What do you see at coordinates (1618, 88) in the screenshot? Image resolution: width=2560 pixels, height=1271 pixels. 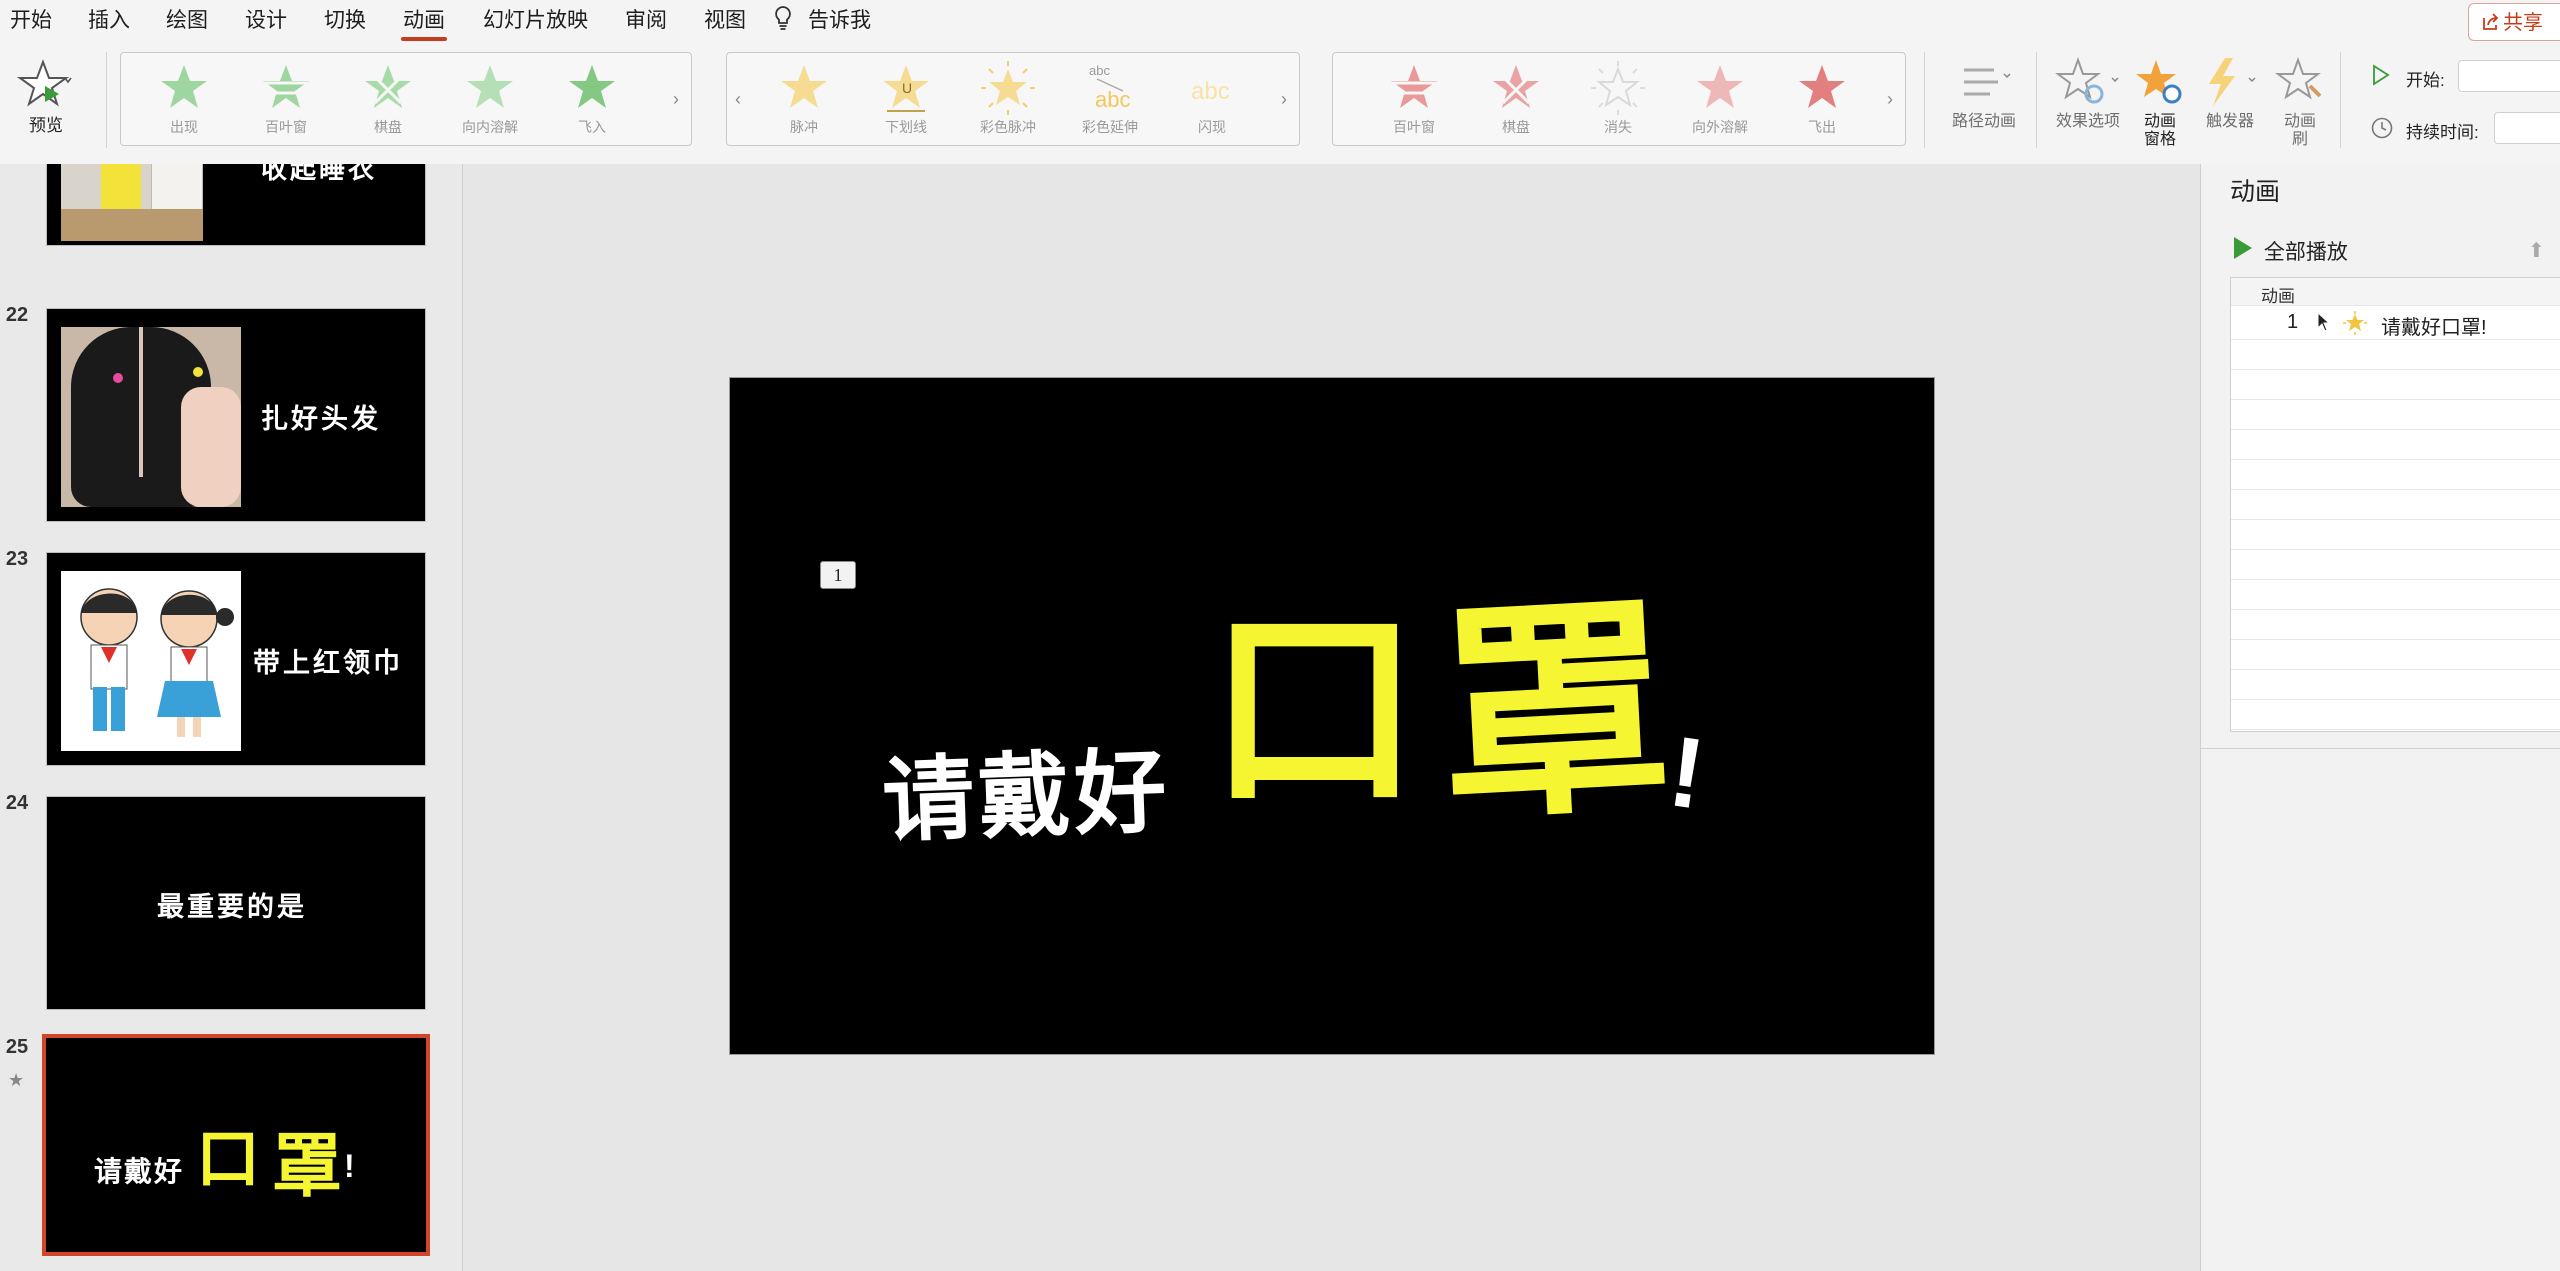 I see `star-burst-gray-icon` at bounding box center [1618, 88].